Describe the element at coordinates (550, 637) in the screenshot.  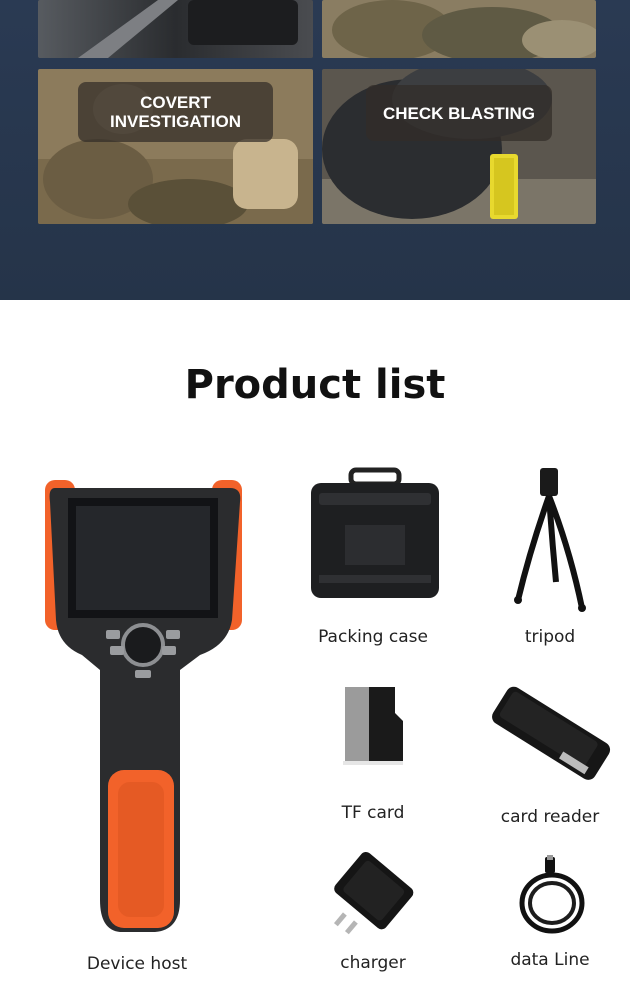
I see `product-label: tripod` at that location.